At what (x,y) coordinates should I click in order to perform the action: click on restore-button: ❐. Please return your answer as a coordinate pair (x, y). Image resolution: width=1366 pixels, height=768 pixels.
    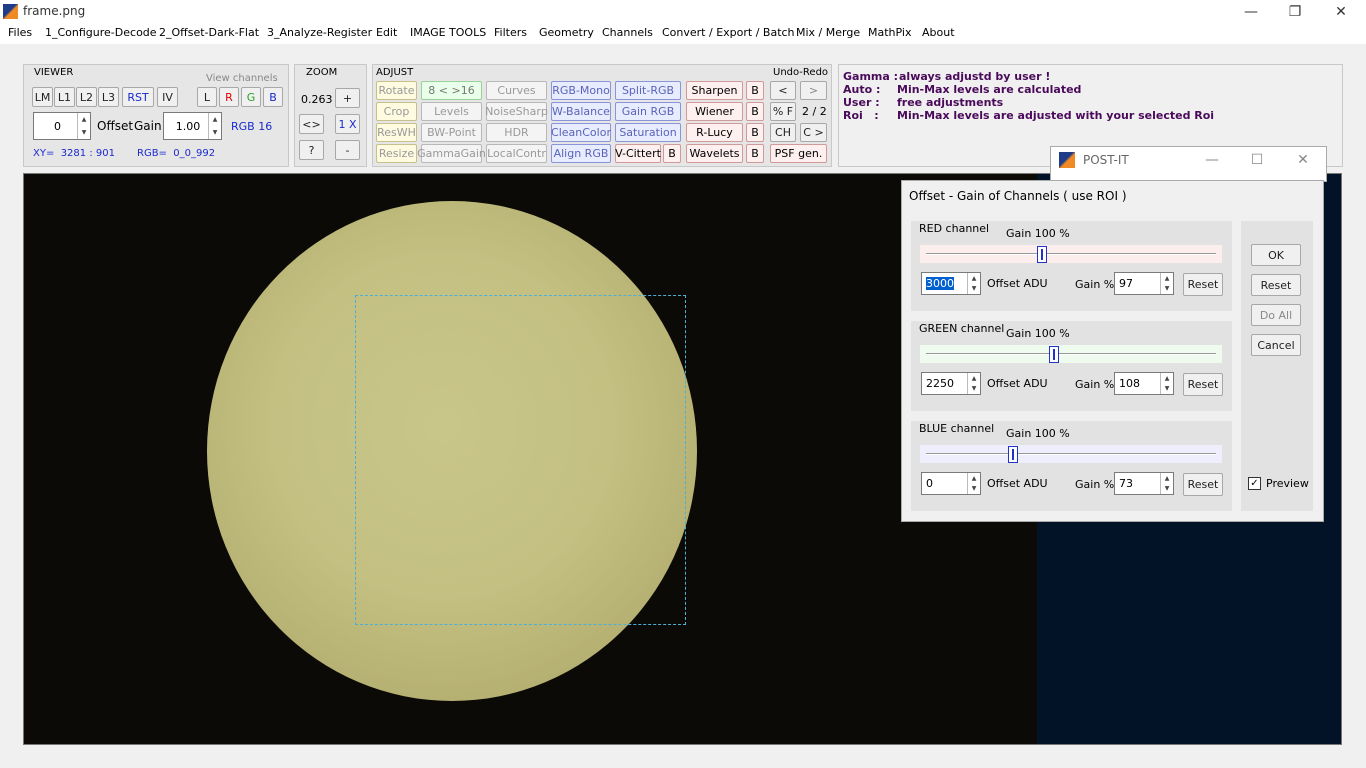
    Looking at the image, I should click on (1295, 12).